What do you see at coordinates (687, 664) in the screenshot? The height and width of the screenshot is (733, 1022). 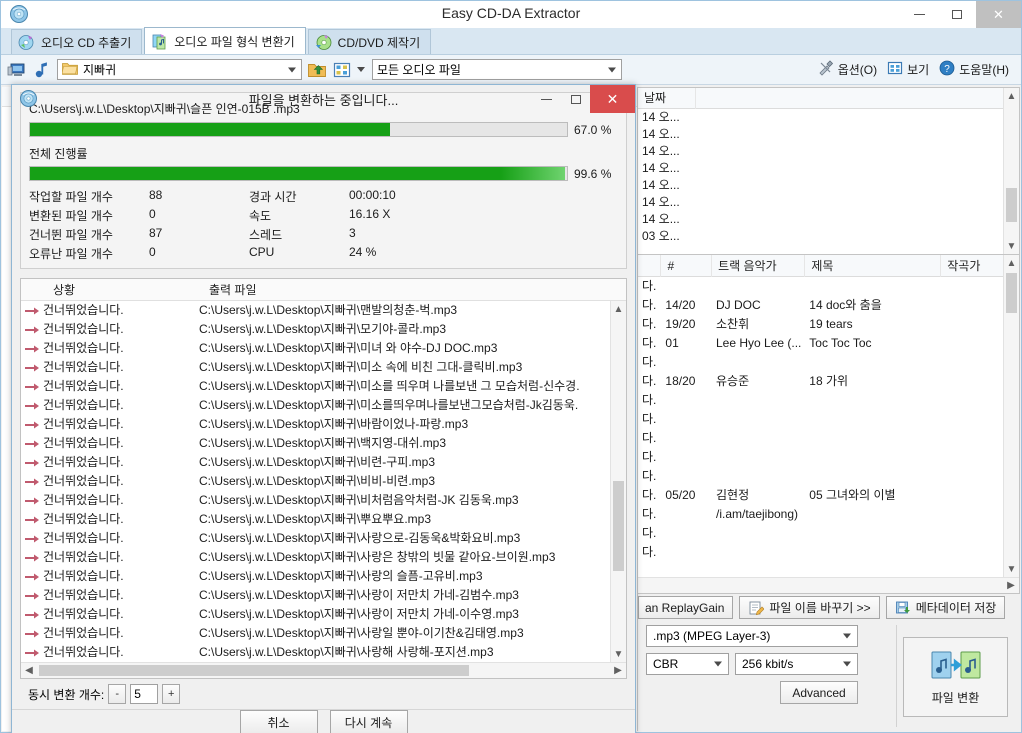 I see `bitrate-mode-select: CBR` at bounding box center [687, 664].